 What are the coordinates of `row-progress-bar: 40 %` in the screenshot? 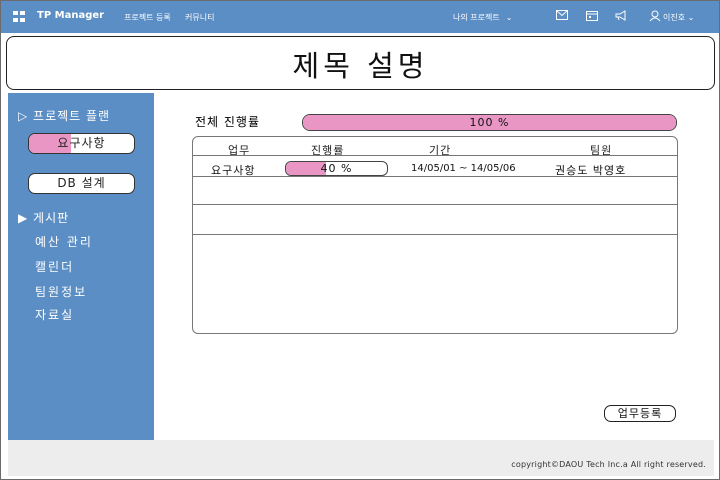 It's located at (336, 168).